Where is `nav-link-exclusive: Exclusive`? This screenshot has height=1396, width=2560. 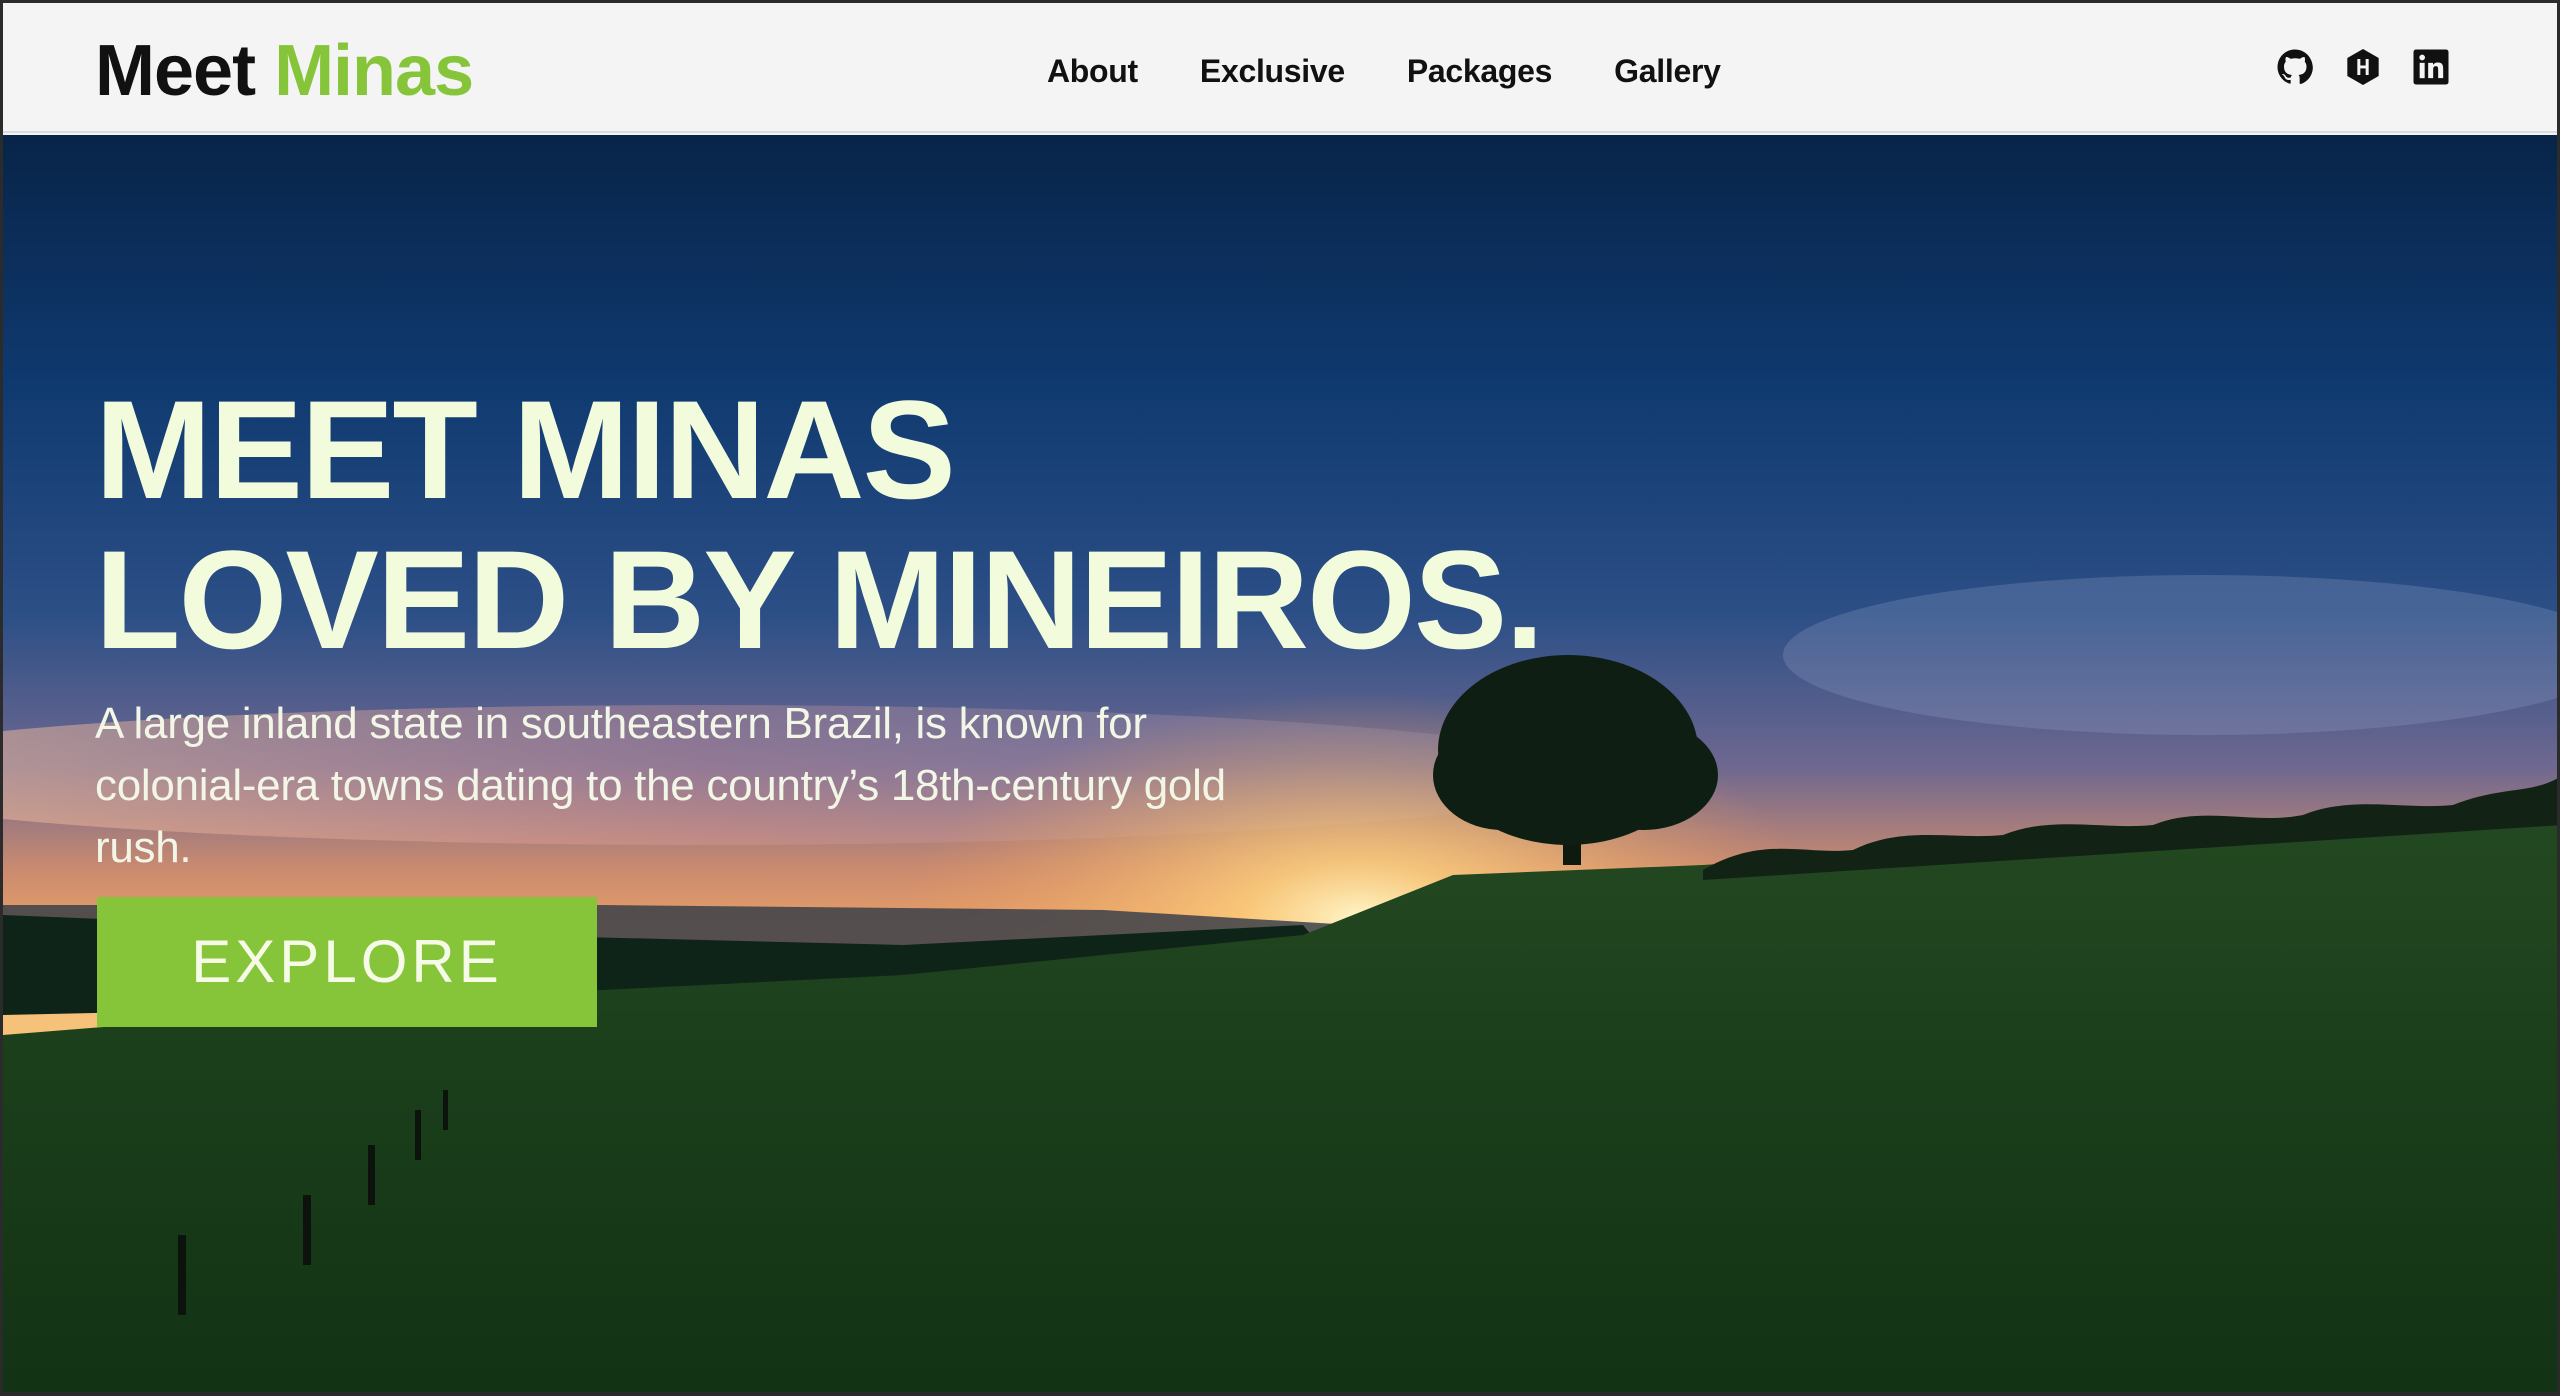
nav-link-exclusive: Exclusive is located at coordinates (1272, 71).